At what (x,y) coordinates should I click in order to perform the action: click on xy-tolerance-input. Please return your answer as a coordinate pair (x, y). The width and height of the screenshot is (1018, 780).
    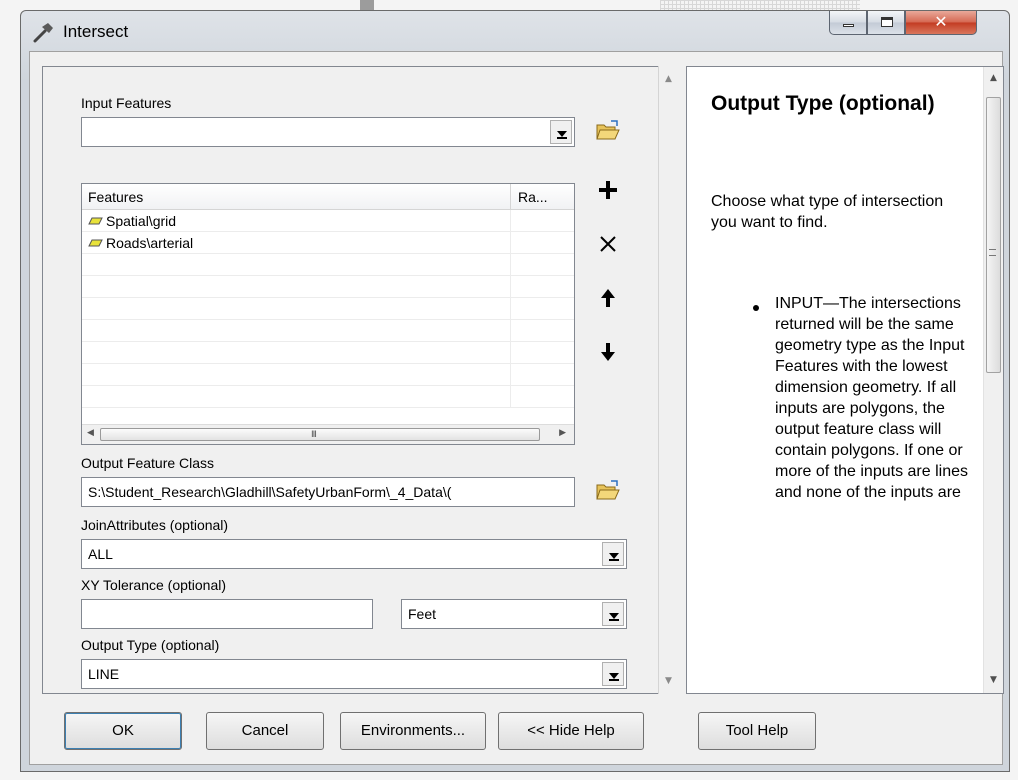
    Looking at the image, I should click on (227, 614).